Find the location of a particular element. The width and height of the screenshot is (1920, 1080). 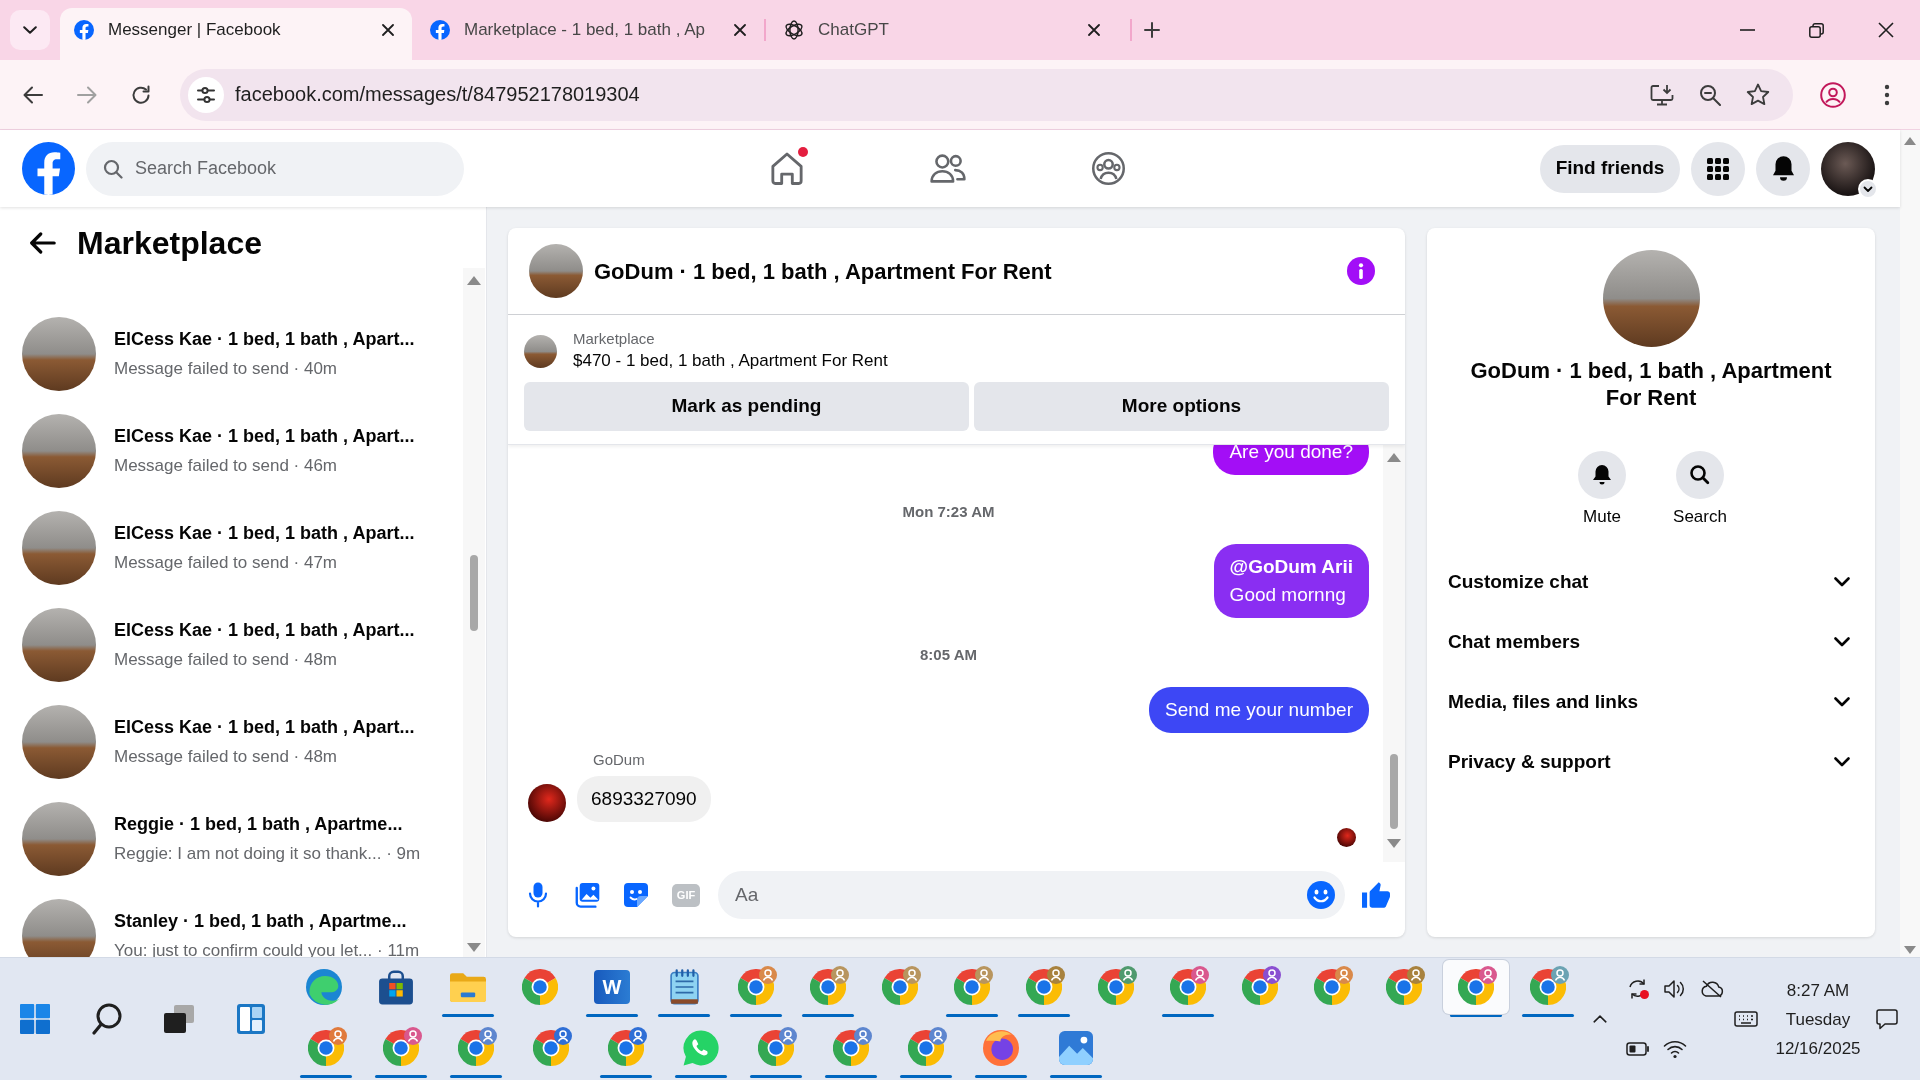

sidebar-title: Marketplace is located at coordinates (169, 243).